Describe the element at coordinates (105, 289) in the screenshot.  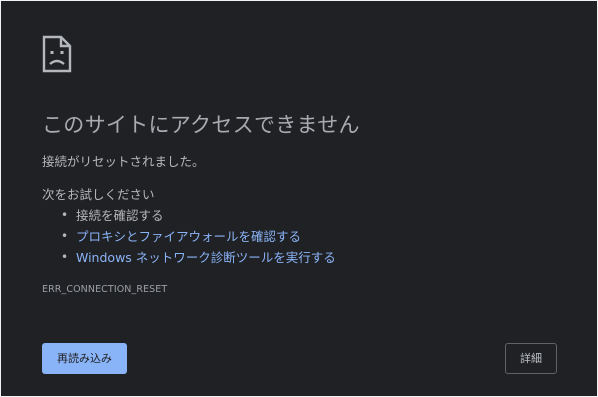
I see `error-code: ERR_CONNECTION_RESET` at that location.